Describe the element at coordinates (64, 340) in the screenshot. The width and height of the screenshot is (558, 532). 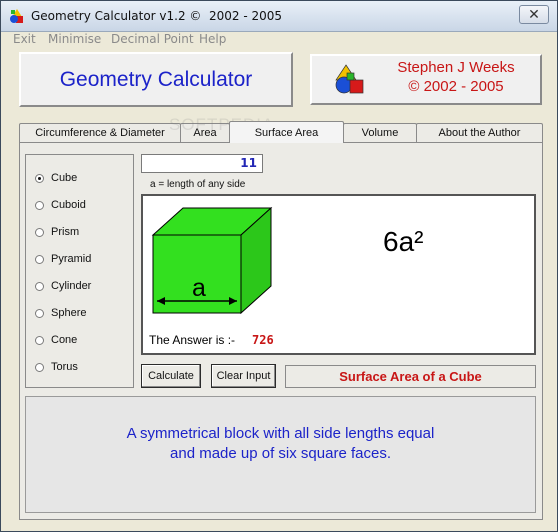
I see `radio-label: Cone` at that location.